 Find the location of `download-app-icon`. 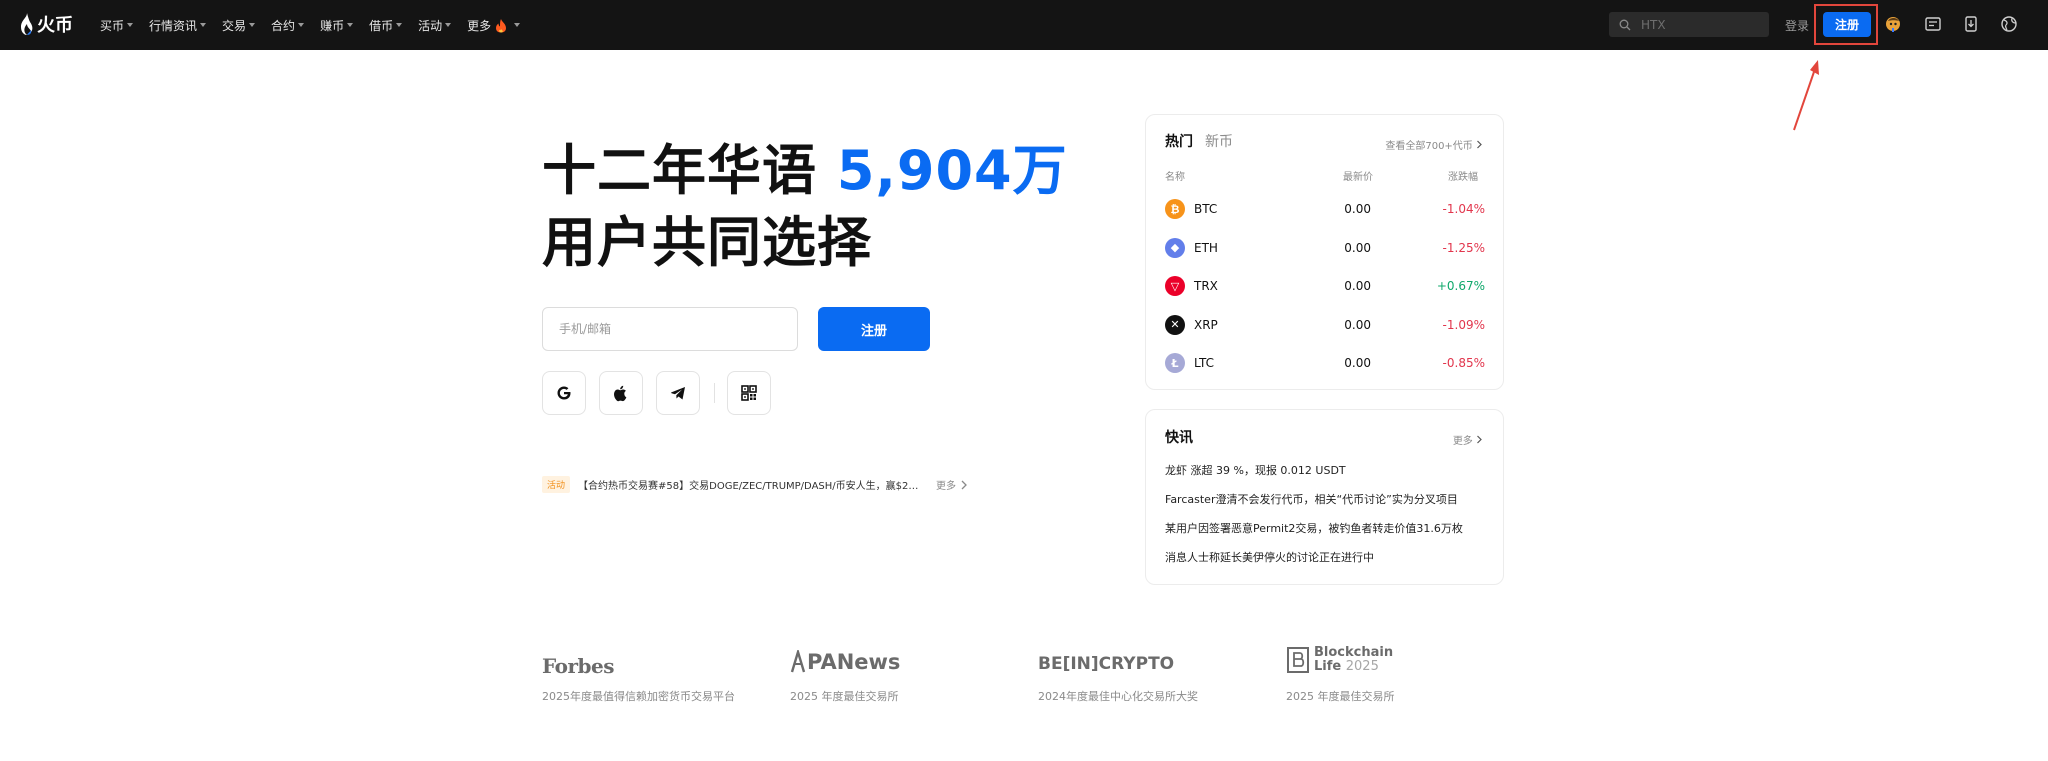

download-app-icon is located at coordinates (1971, 24).